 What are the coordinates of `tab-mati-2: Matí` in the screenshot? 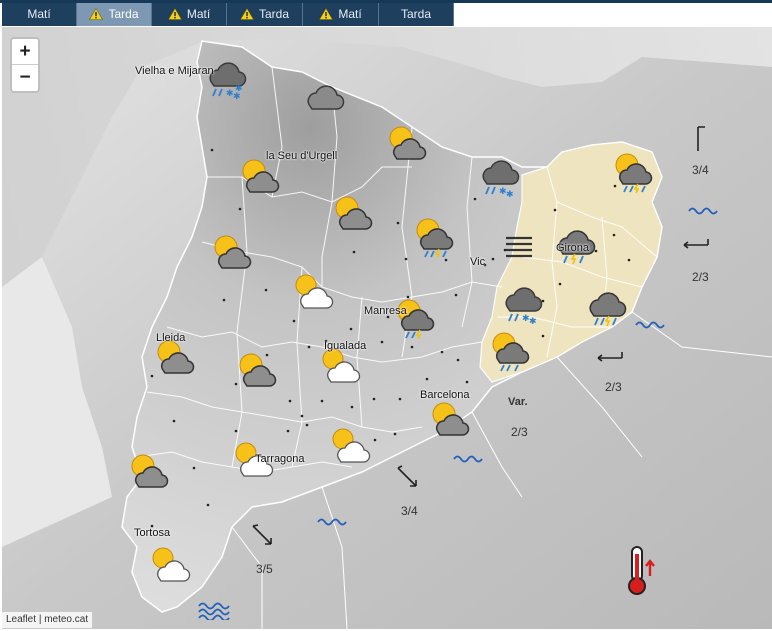 It's located at (189, 14).